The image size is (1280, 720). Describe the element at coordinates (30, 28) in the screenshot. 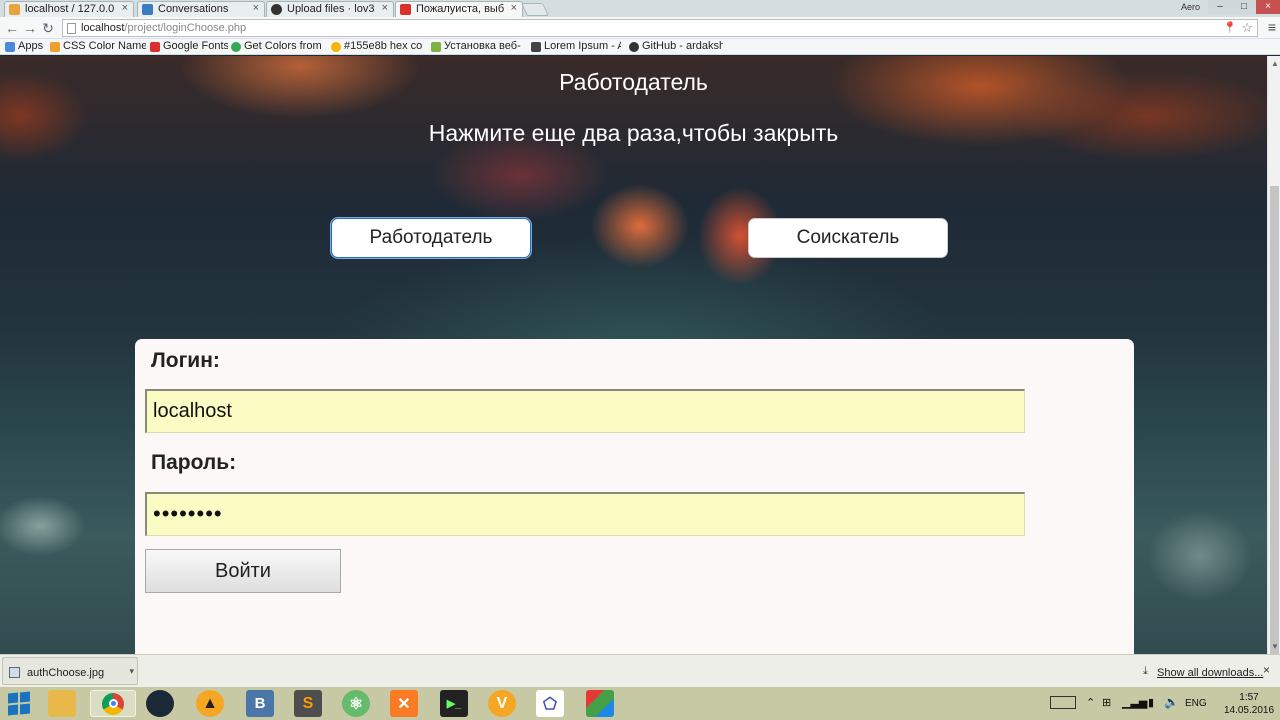

I see `forward-icon: →` at that location.